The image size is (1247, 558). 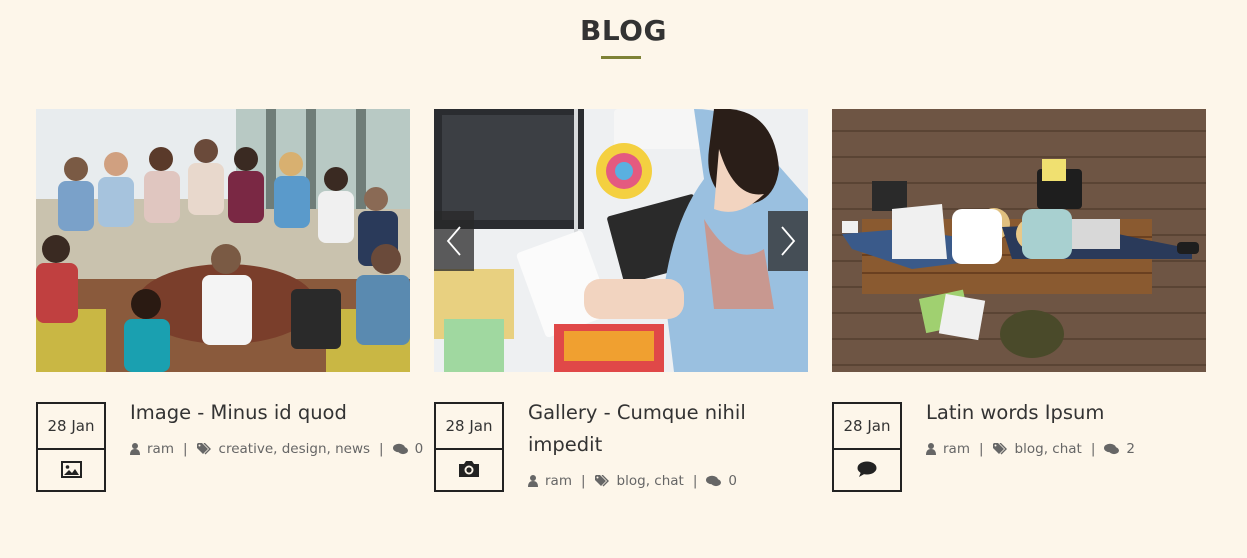 What do you see at coordinates (668, 429) in the screenshot?
I see `post-title-link: Gallery - Cumque nihil impedit` at bounding box center [668, 429].